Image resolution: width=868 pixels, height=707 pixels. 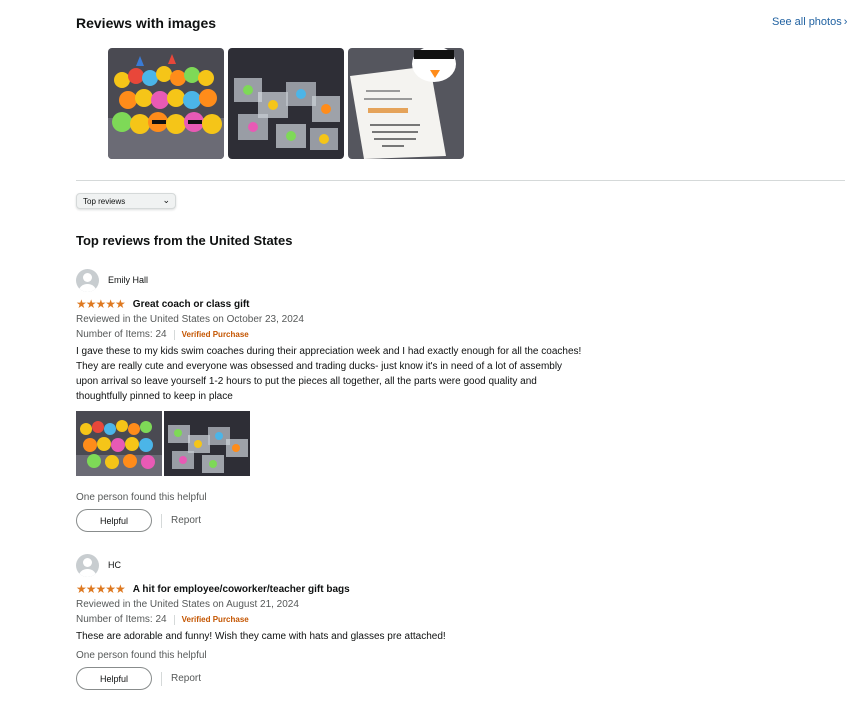 I want to click on review-photo-ducks, so click(x=119, y=443).